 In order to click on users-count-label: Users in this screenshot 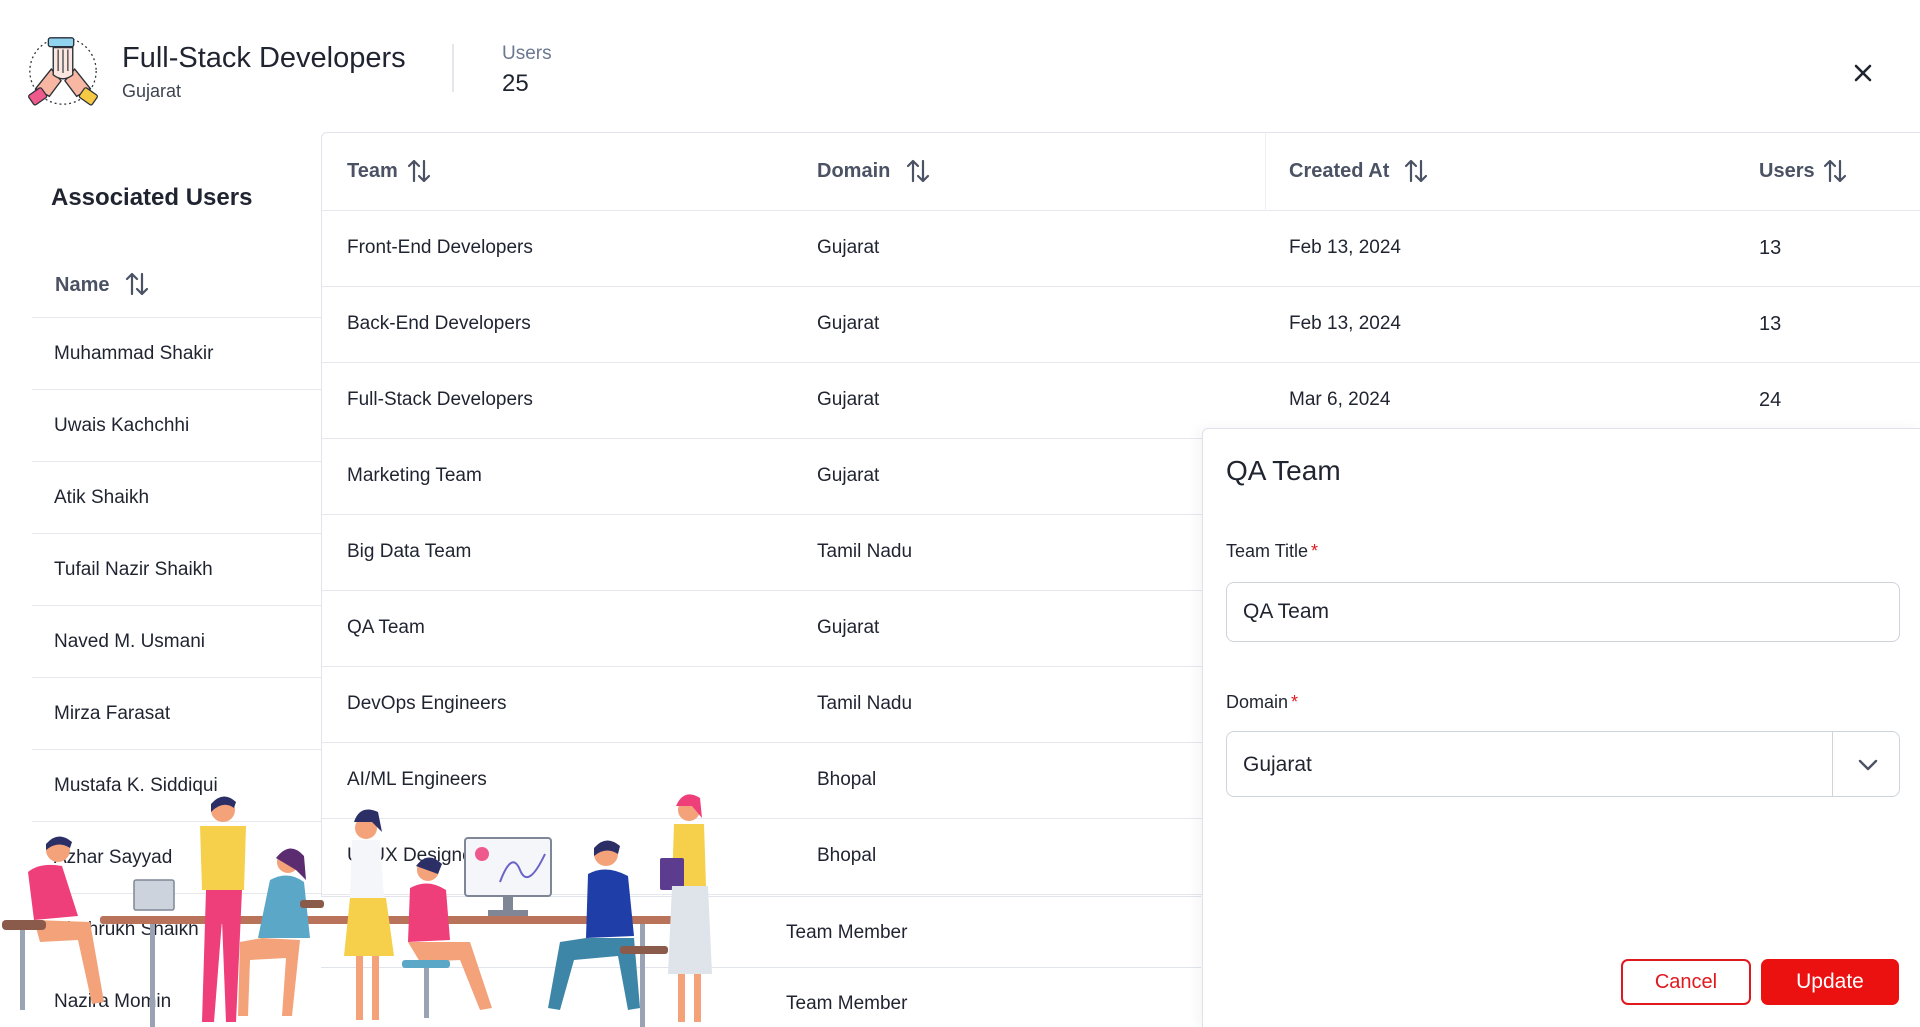, I will do `click(527, 53)`.